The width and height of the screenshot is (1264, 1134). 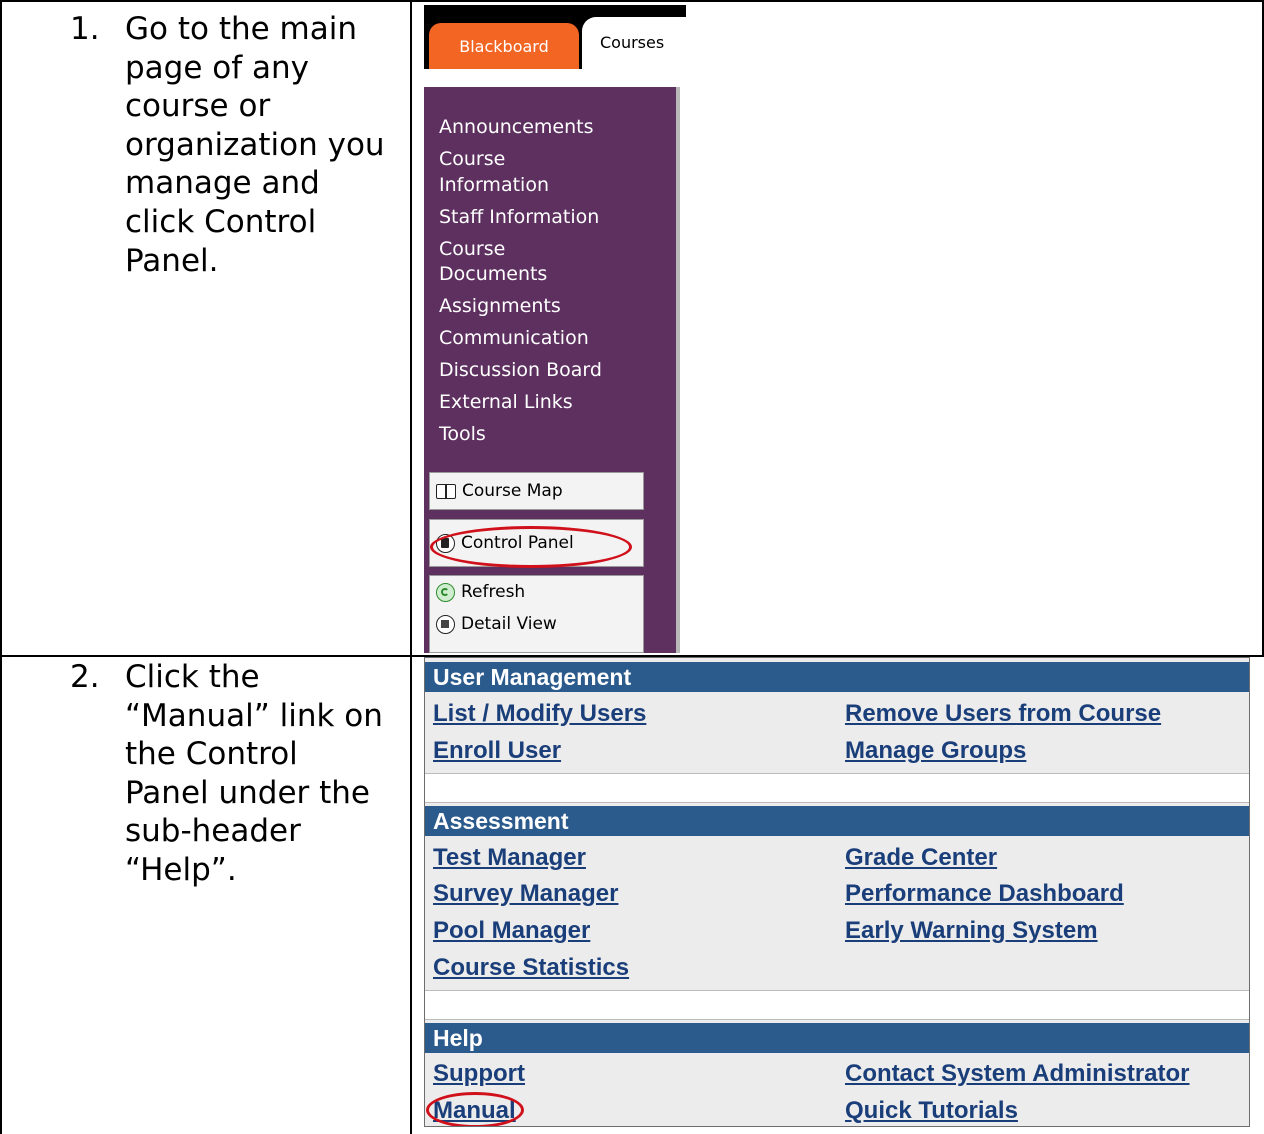 I want to click on section-header-user-management: User Management, so click(x=837, y=677).